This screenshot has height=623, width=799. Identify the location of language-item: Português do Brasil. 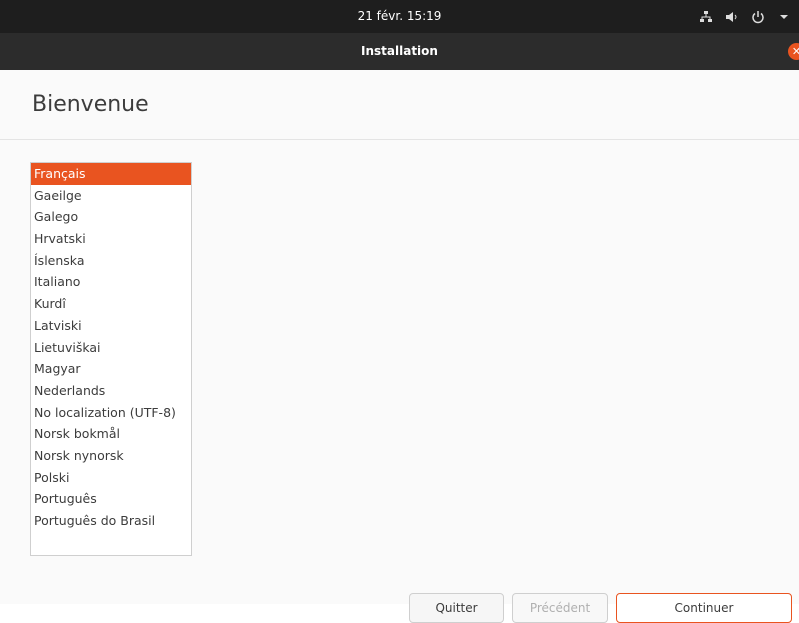
(111, 521).